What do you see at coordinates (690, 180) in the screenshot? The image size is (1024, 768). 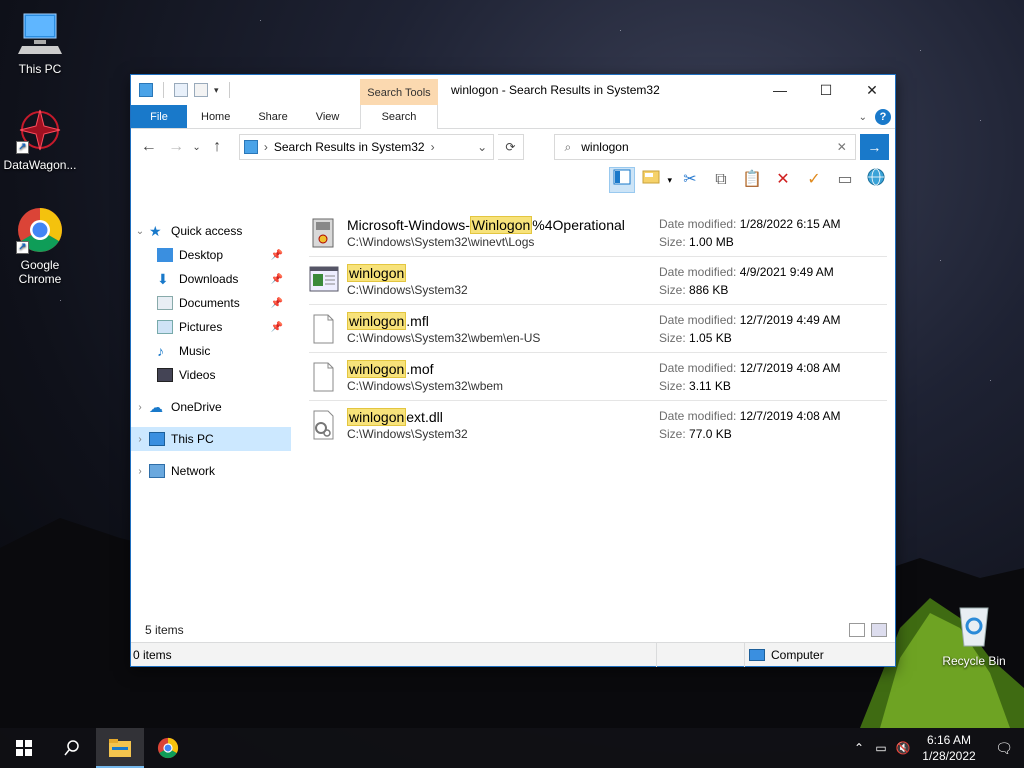 I see `cut-scissors-icon: ✂` at bounding box center [690, 180].